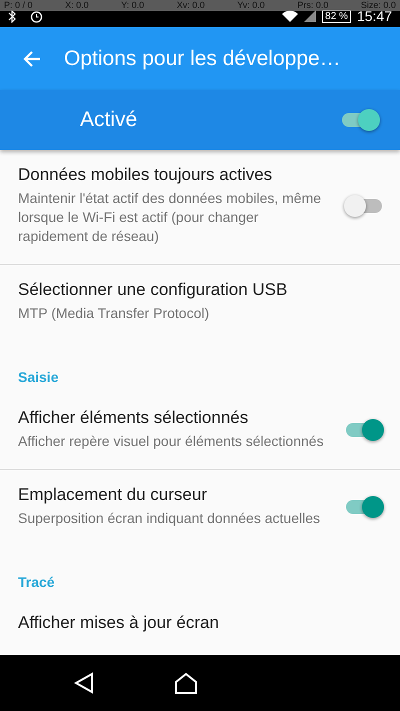 The height and width of the screenshot is (711, 400). I want to click on pointer-readout: Xv: 0.0, so click(190, 5).